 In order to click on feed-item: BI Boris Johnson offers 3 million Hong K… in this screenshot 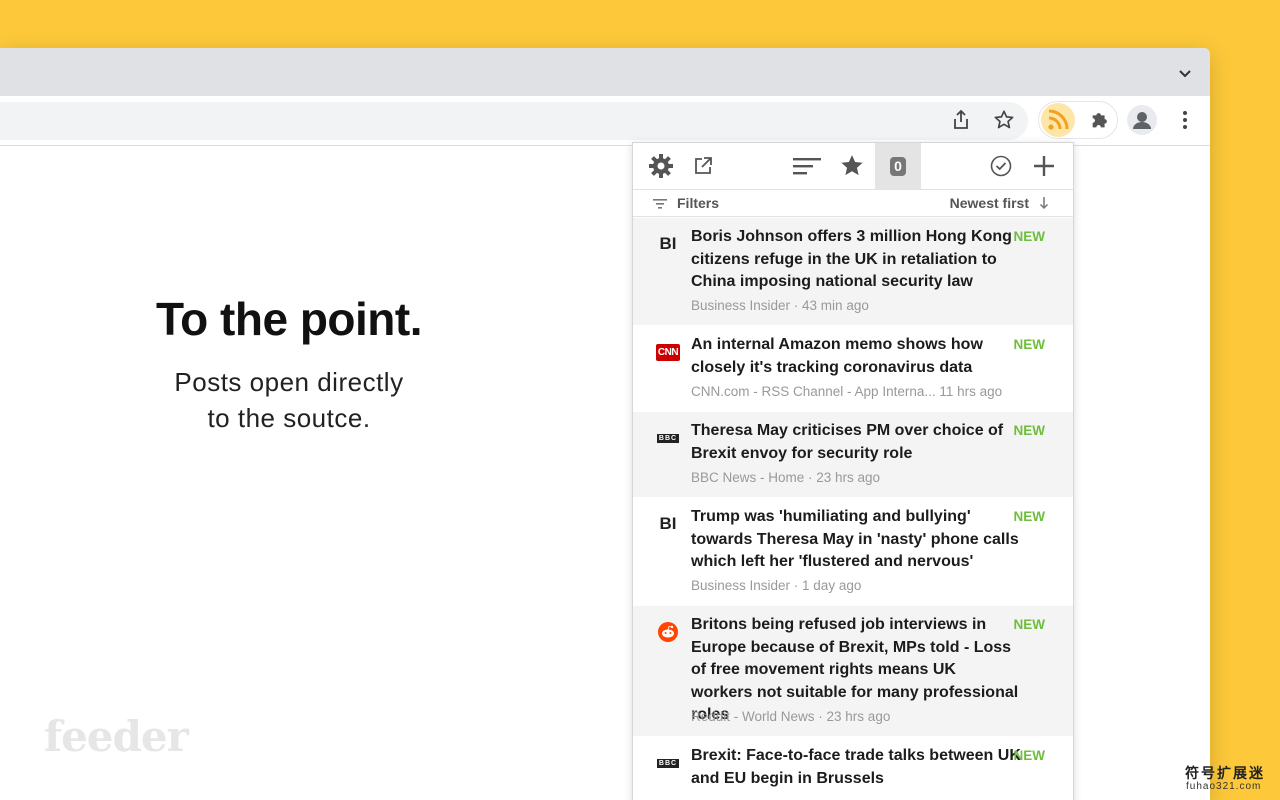, I will do `click(853, 272)`.